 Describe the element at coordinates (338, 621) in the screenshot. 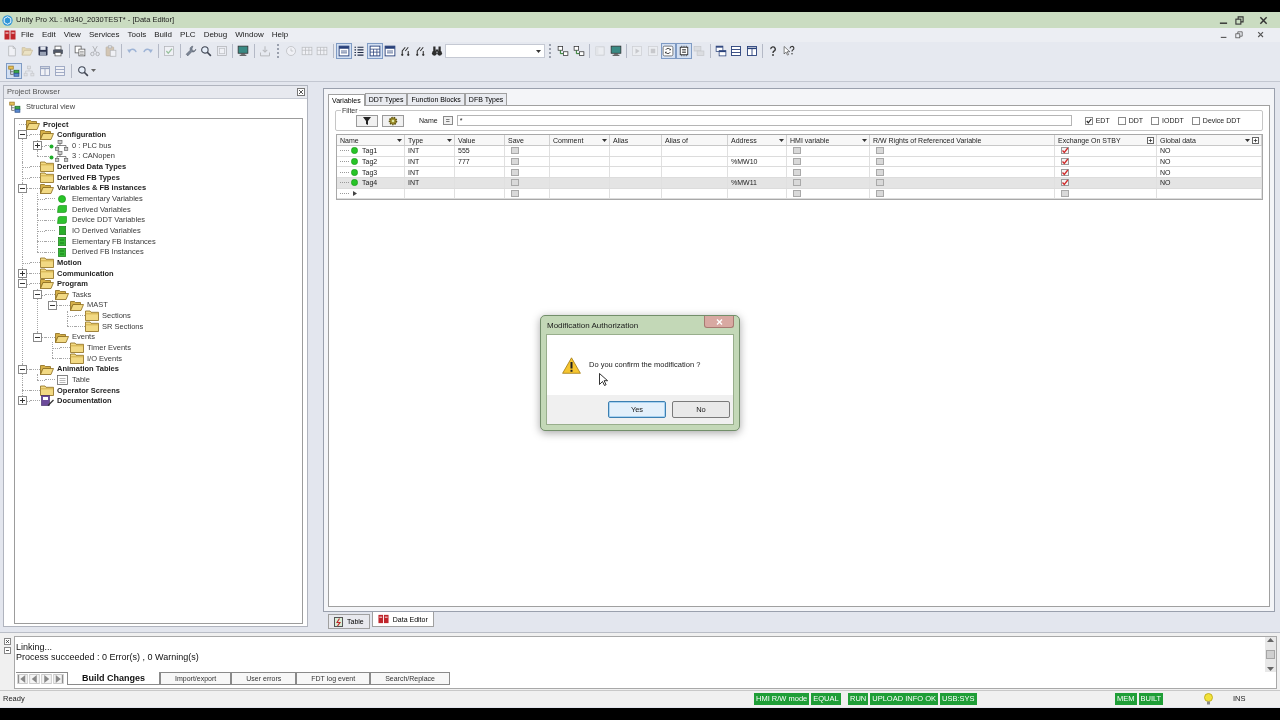

I see `lightning-box-icon` at that location.